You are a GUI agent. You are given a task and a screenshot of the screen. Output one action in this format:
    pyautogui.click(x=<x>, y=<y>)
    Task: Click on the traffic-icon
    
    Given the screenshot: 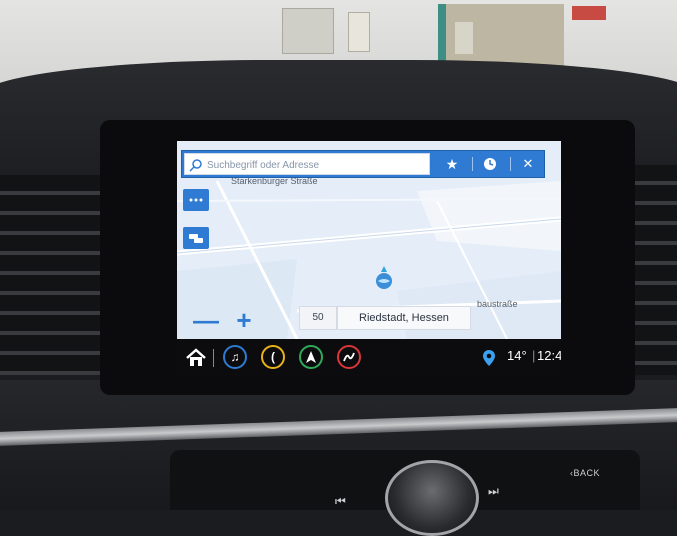 What is the action you would take?
    pyautogui.click(x=196, y=238)
    